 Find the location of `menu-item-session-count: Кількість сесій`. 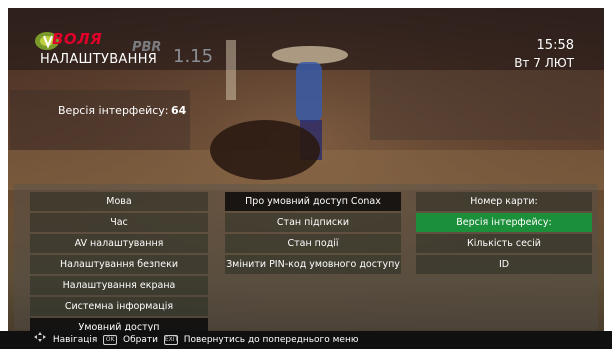

menu-item-session-count: Кількість сесій is located at coordinates (504, 243).